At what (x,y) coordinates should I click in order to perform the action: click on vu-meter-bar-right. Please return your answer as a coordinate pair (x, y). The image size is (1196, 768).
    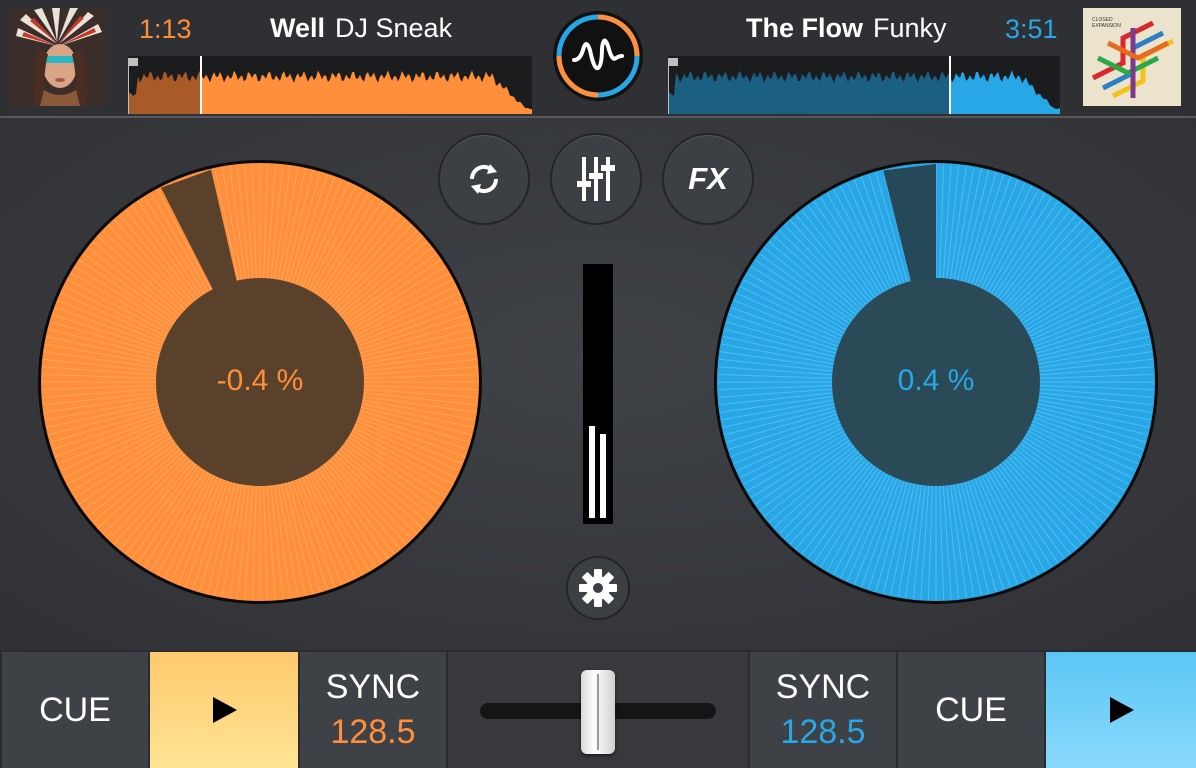
    Looking at the image, I should click on (603, 476).